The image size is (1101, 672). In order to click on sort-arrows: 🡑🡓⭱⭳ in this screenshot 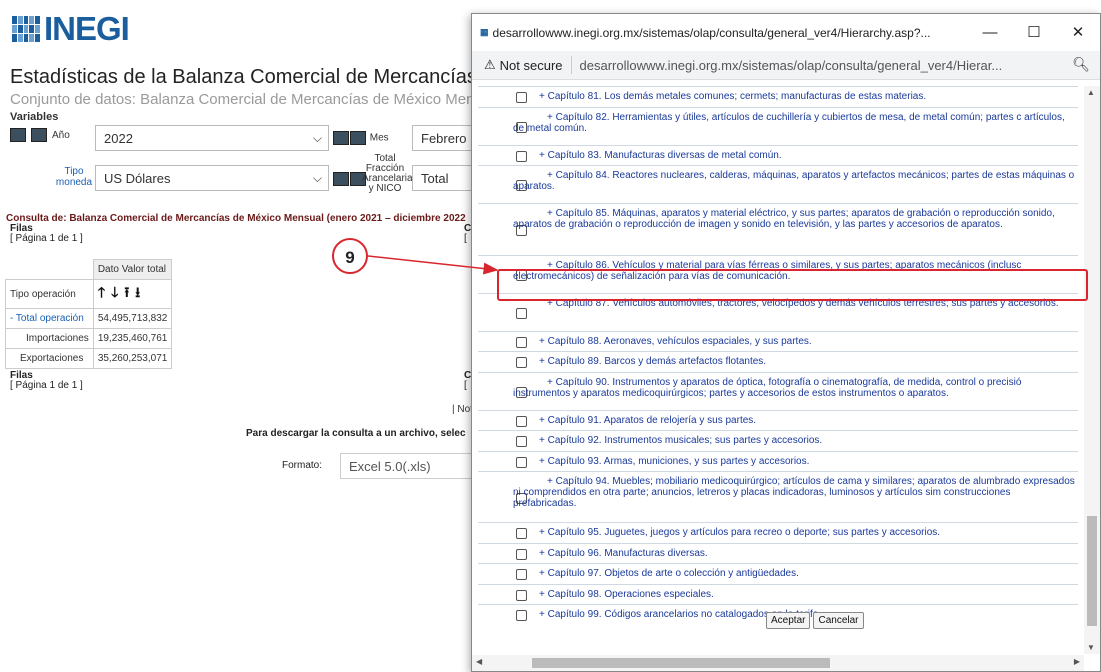, I will do `click(132, 294)`.